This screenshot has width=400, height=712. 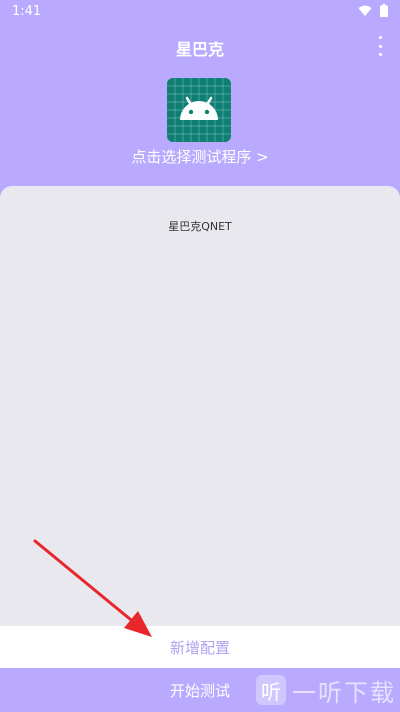 What do you see at coordinates (199, 49) in the screenshot?
I see `app-title: 星巴克` at bounding box center [199, 49].